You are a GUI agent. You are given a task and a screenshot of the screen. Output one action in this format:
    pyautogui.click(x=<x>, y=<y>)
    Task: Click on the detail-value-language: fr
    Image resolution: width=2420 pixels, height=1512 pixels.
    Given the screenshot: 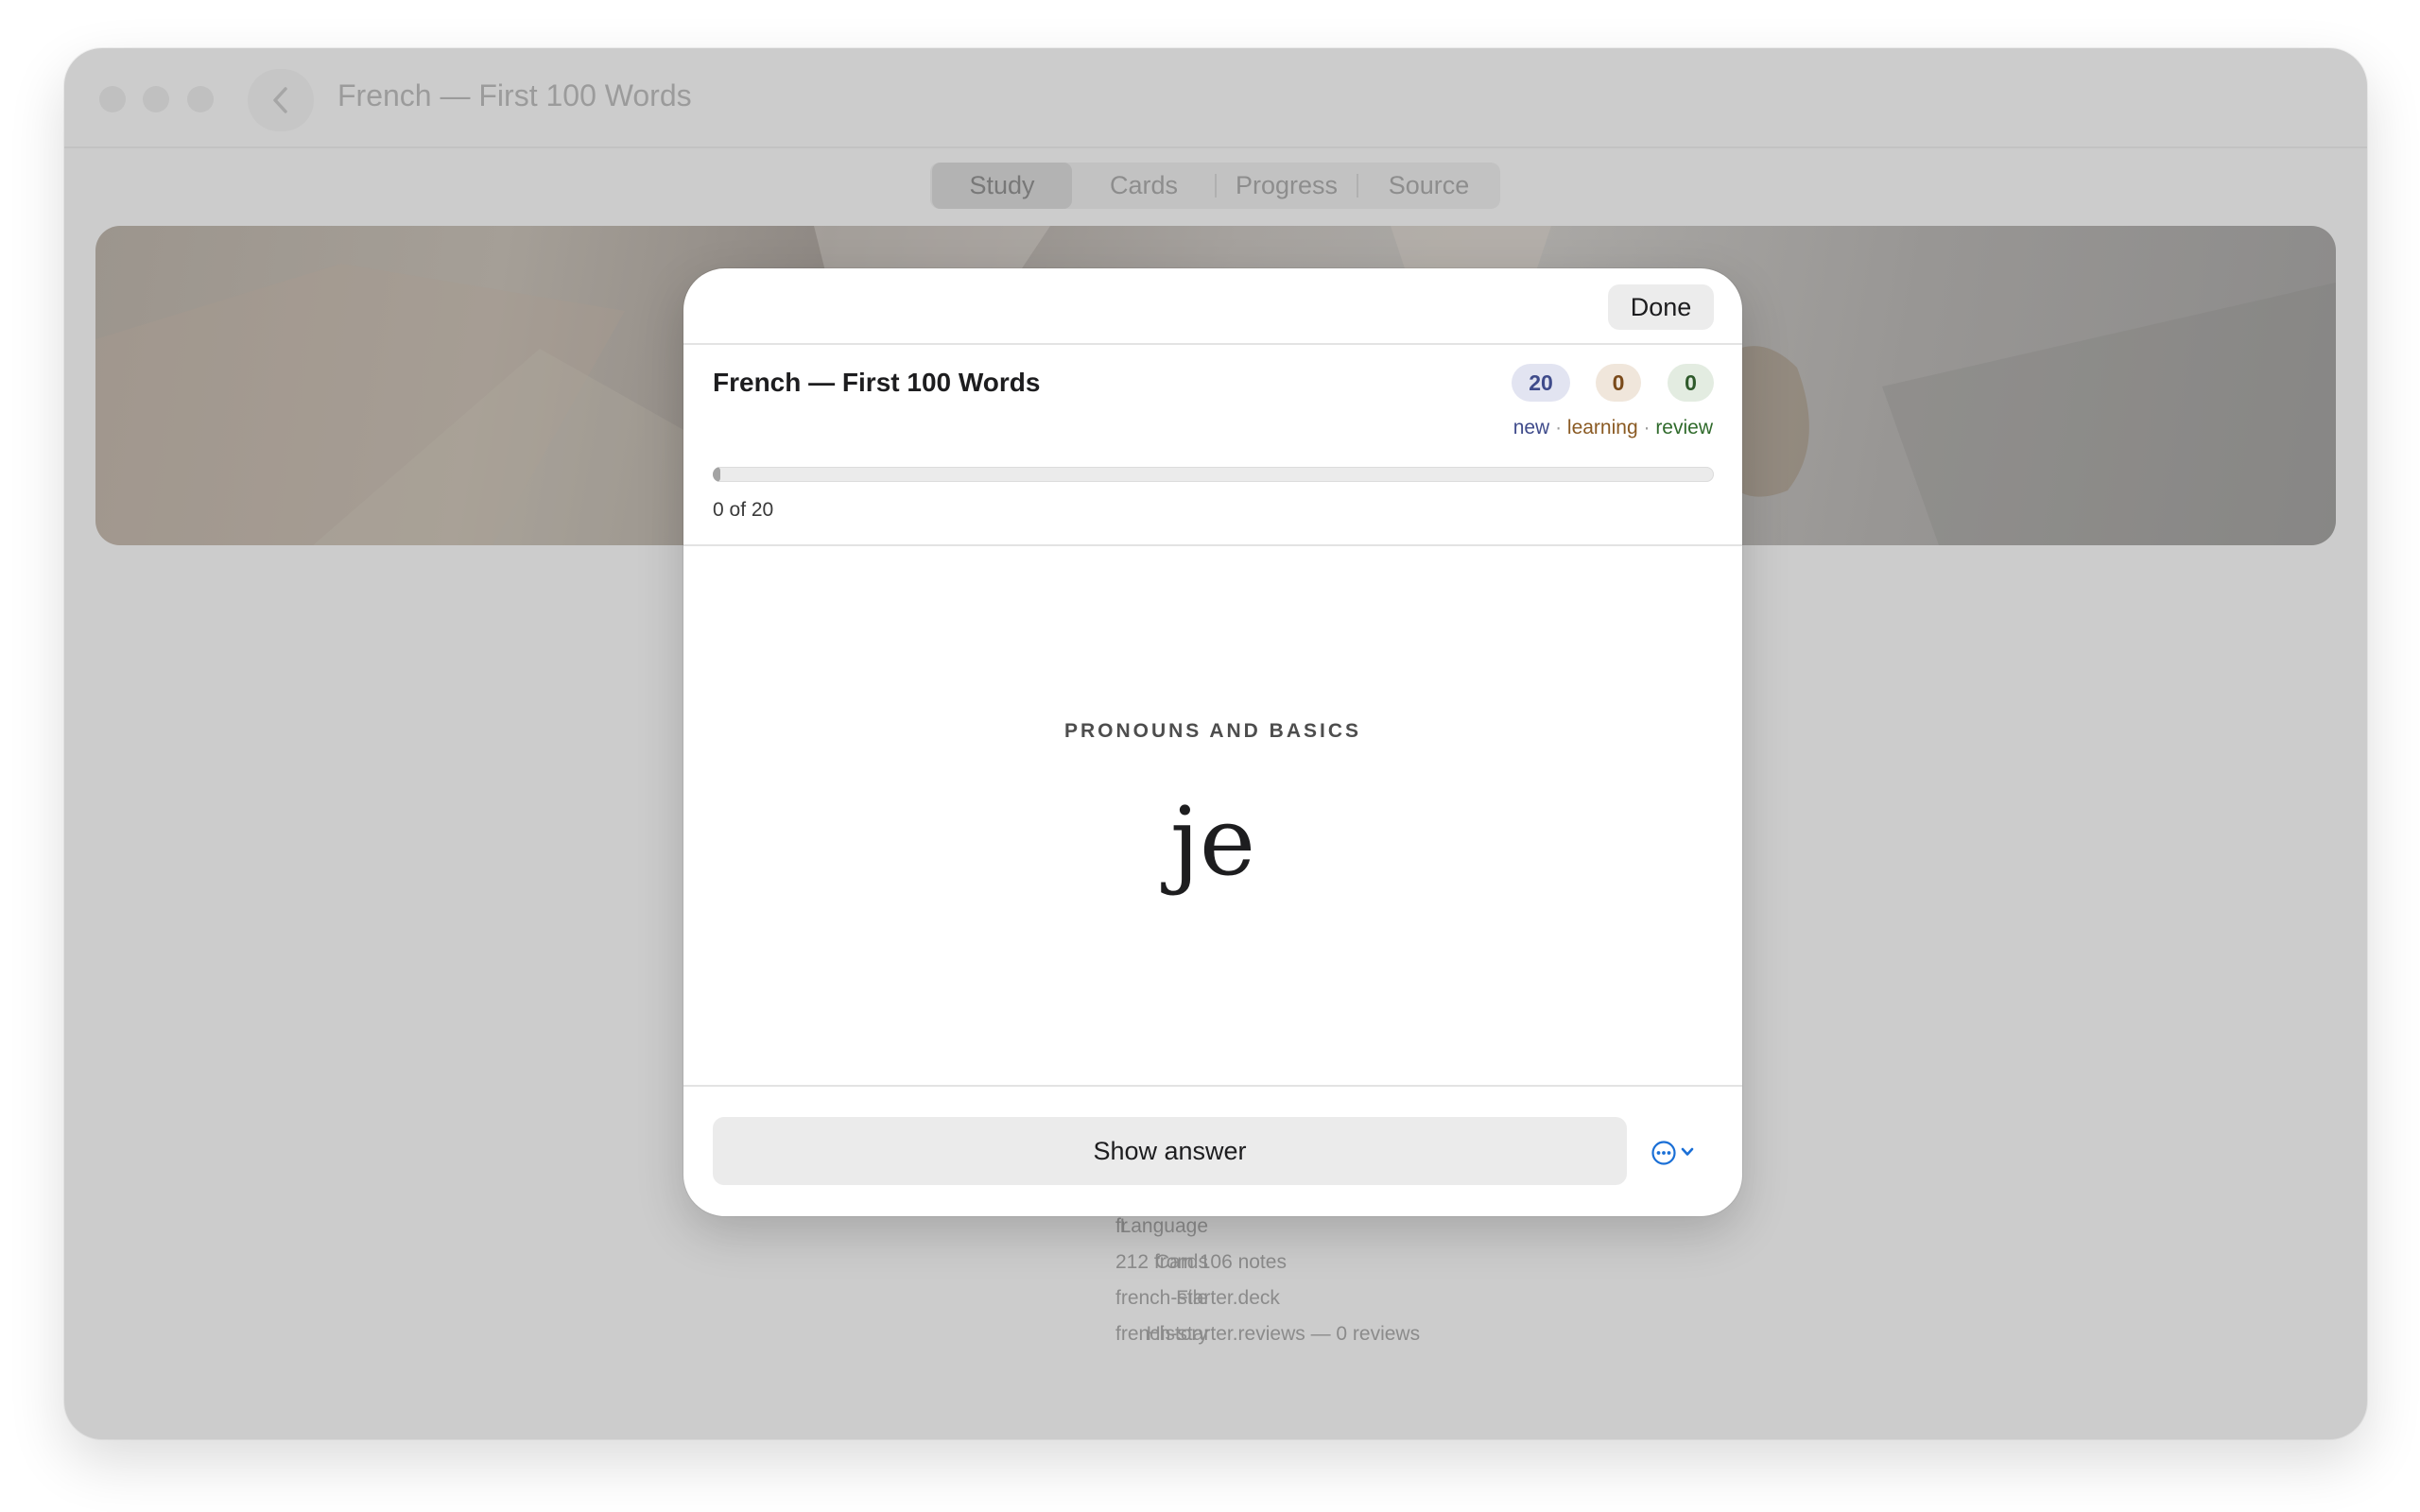 What is the action you would take?
    pyautogui.click(x=1121, y=1226)
    